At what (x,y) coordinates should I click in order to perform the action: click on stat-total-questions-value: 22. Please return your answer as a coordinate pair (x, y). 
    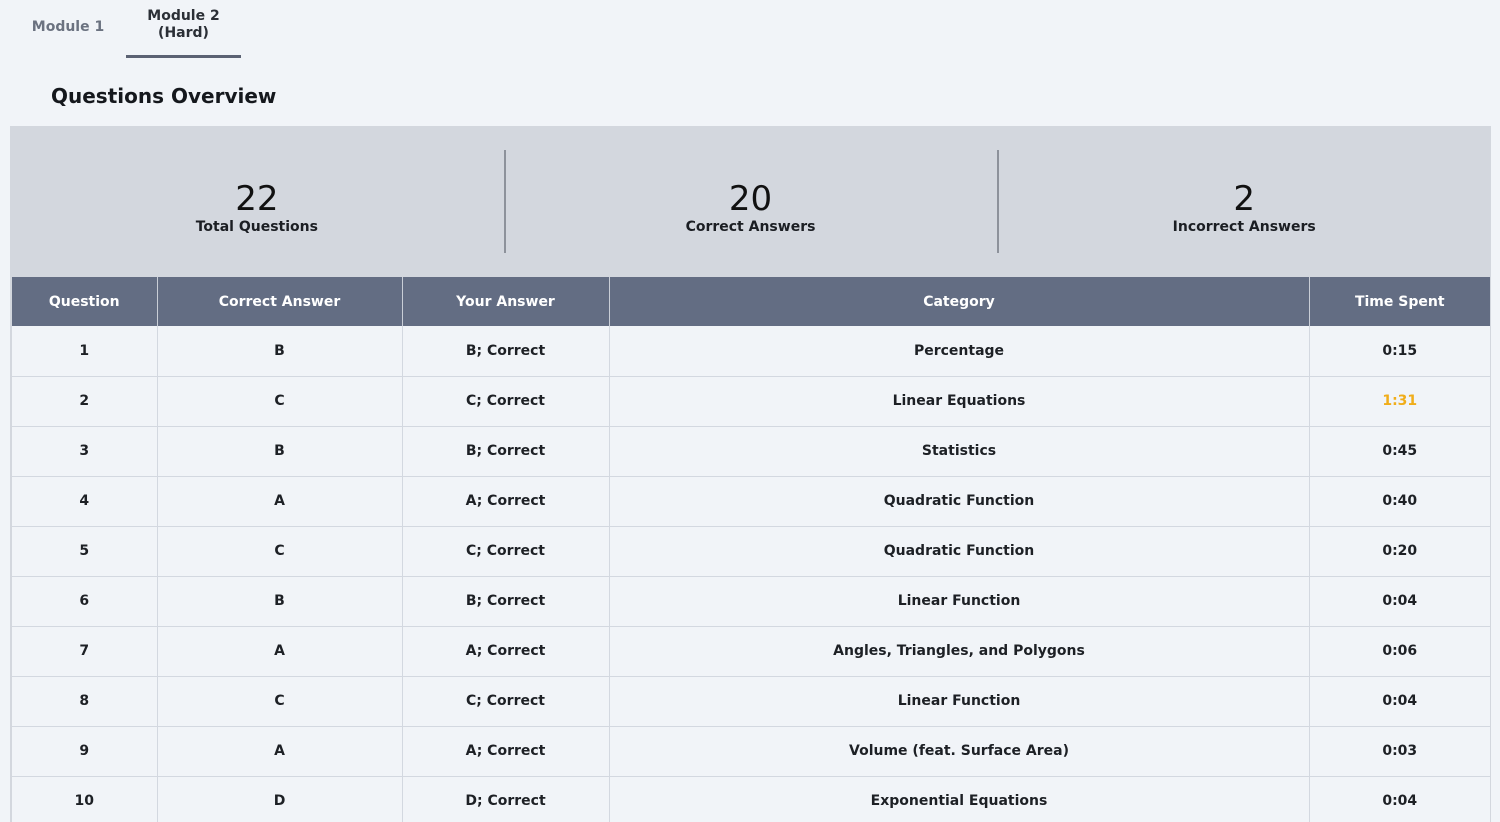
    Looking at the image, I should click on (257, 198).